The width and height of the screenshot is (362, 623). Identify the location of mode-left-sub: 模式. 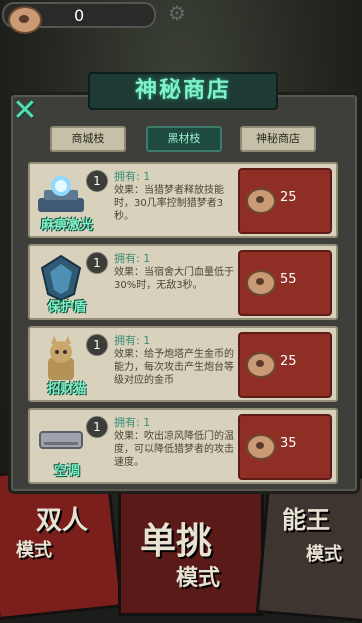
(34, 550).